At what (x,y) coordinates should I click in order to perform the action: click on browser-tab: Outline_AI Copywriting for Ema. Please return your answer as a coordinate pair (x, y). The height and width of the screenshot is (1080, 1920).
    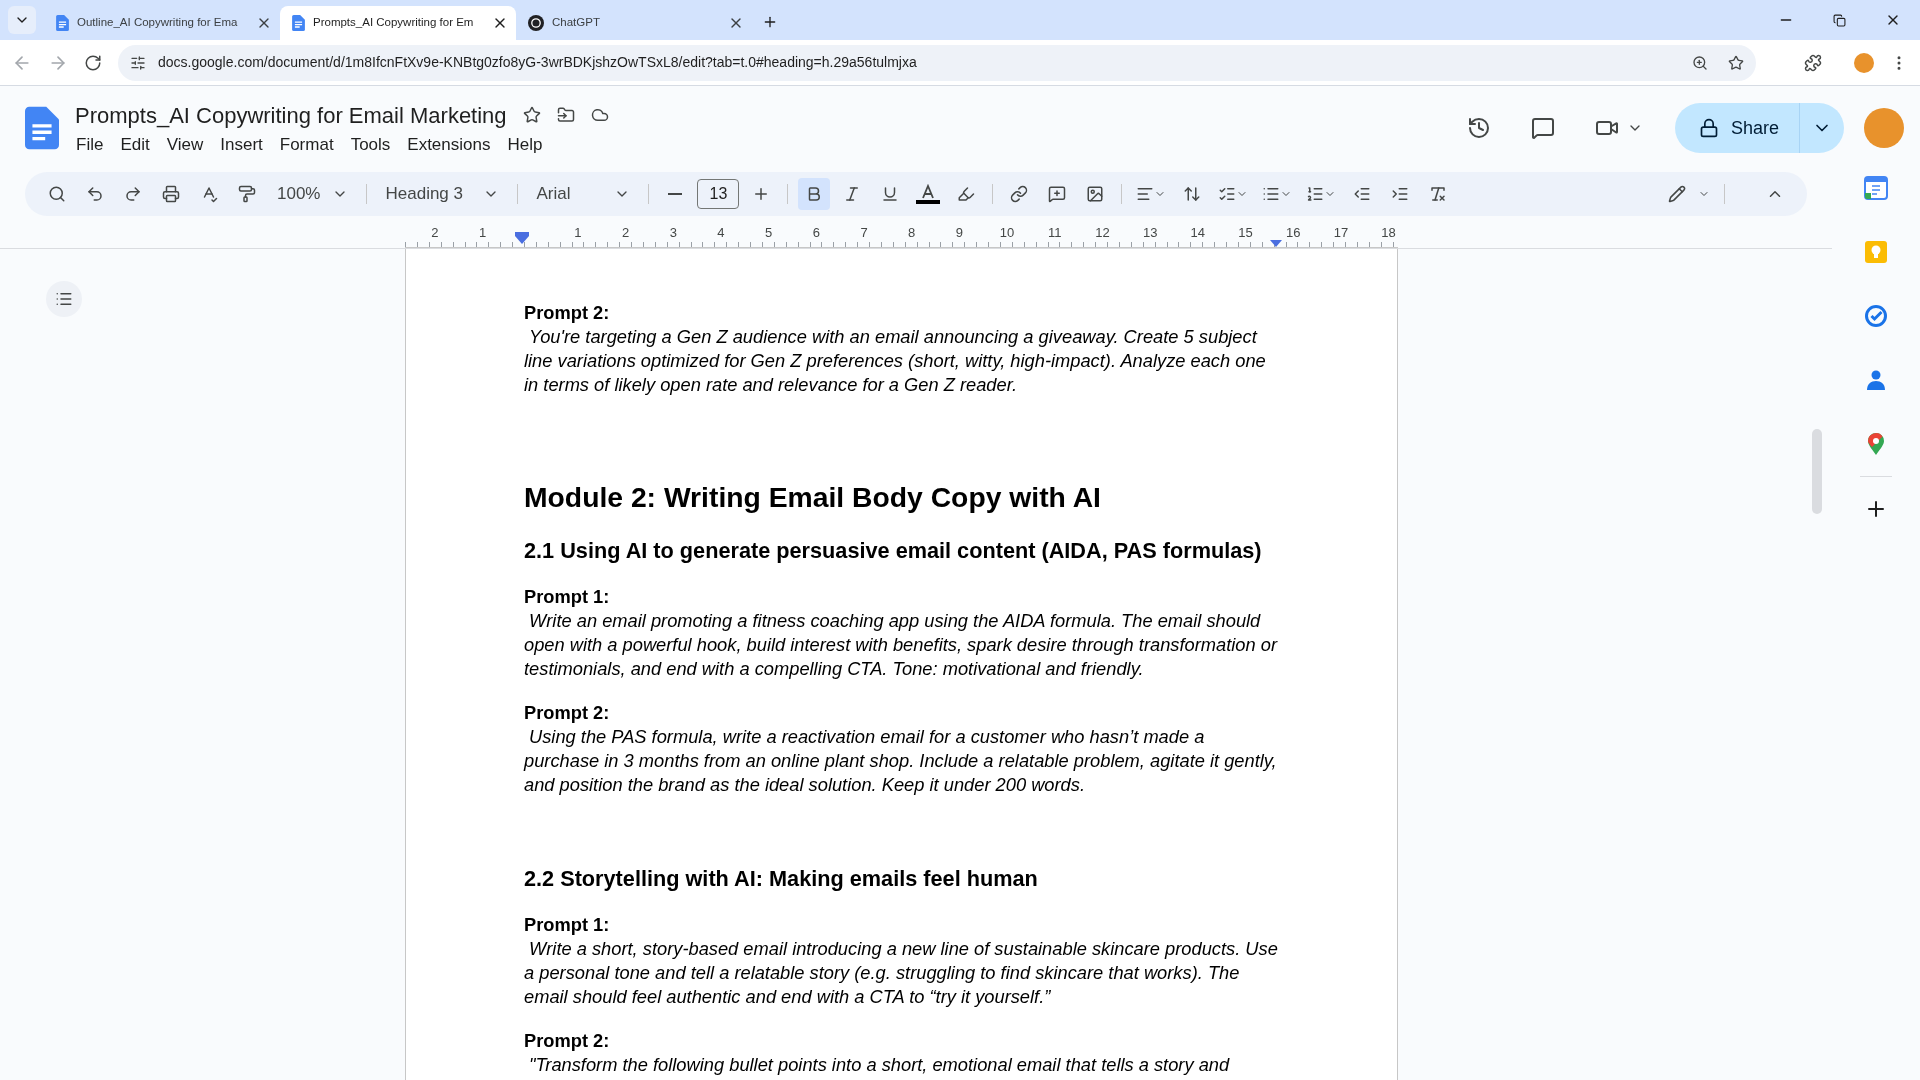
    Looking at the image, I should click on (162, 23).